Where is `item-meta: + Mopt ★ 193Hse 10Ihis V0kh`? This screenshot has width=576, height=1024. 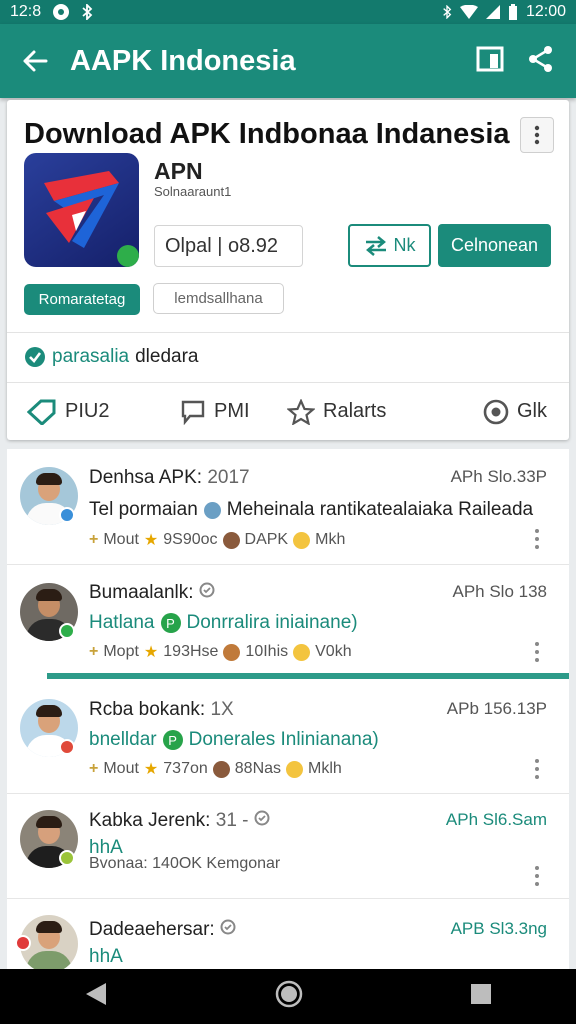 item-meta: + Mopt ★ 193Hse 10Ihis V0kh is located at coordinates (220, 652).